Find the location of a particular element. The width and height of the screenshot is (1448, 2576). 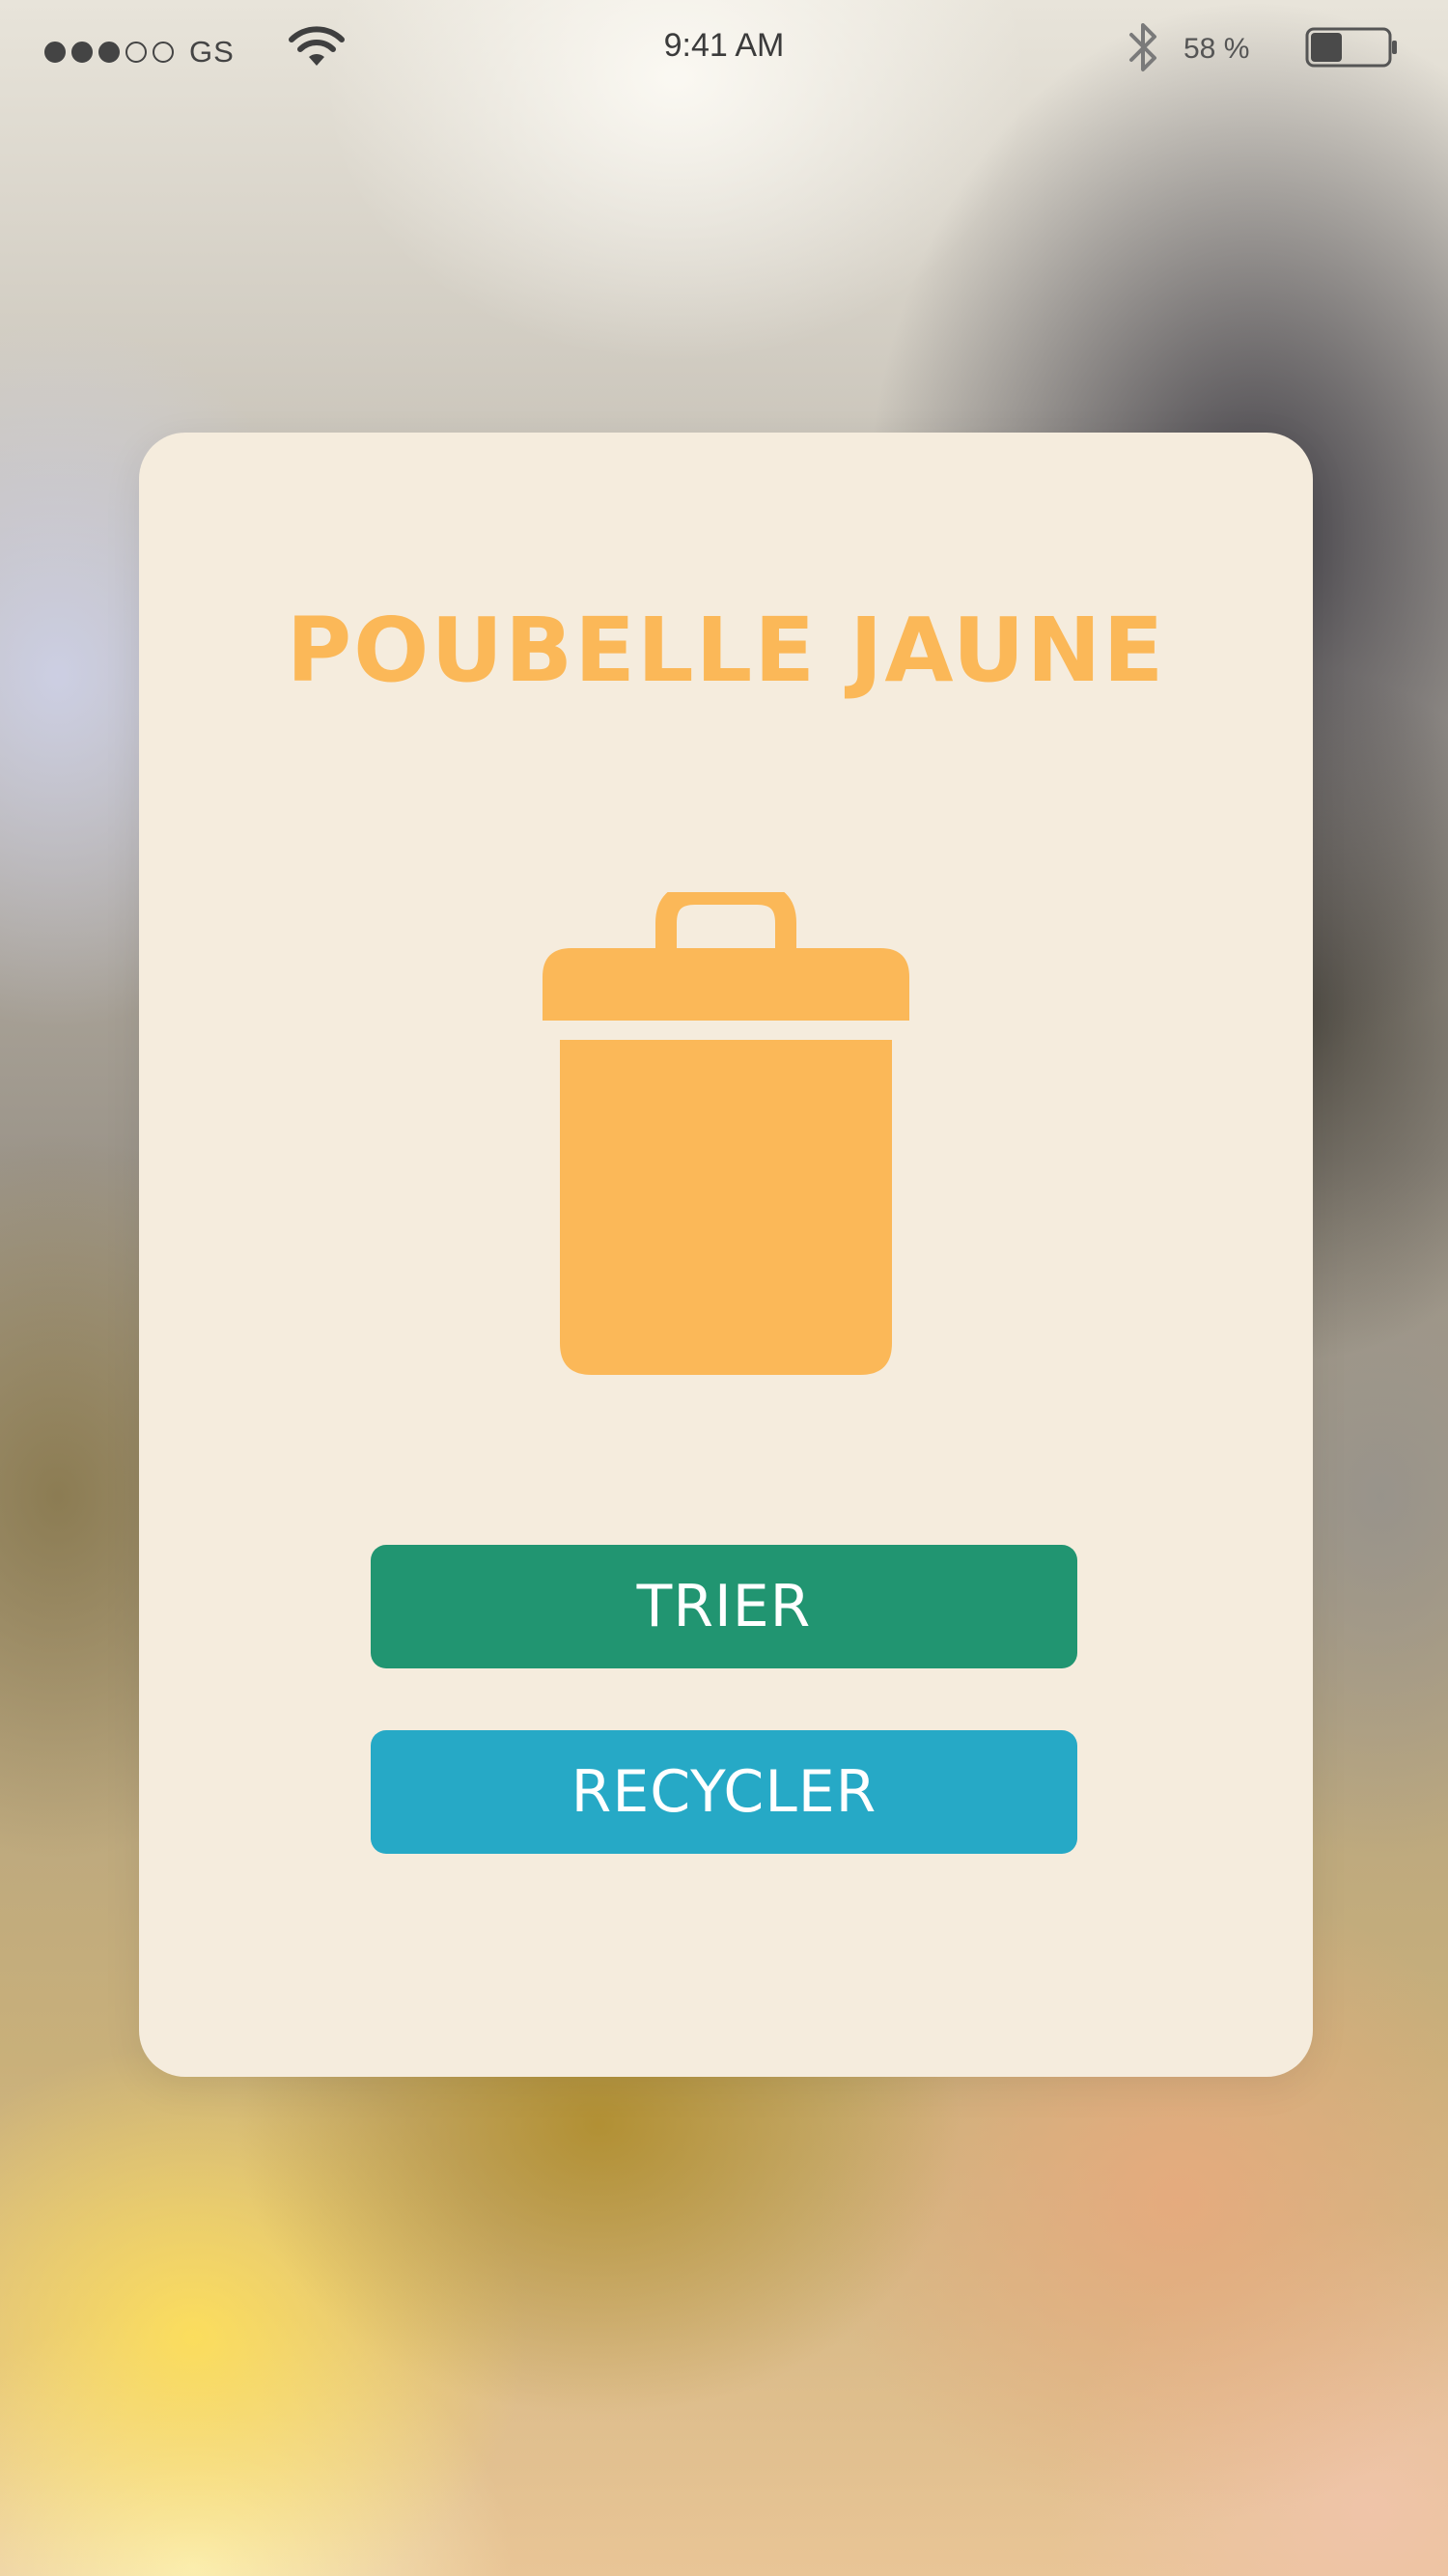

battery-fill is located at coordinates (1327, 48).